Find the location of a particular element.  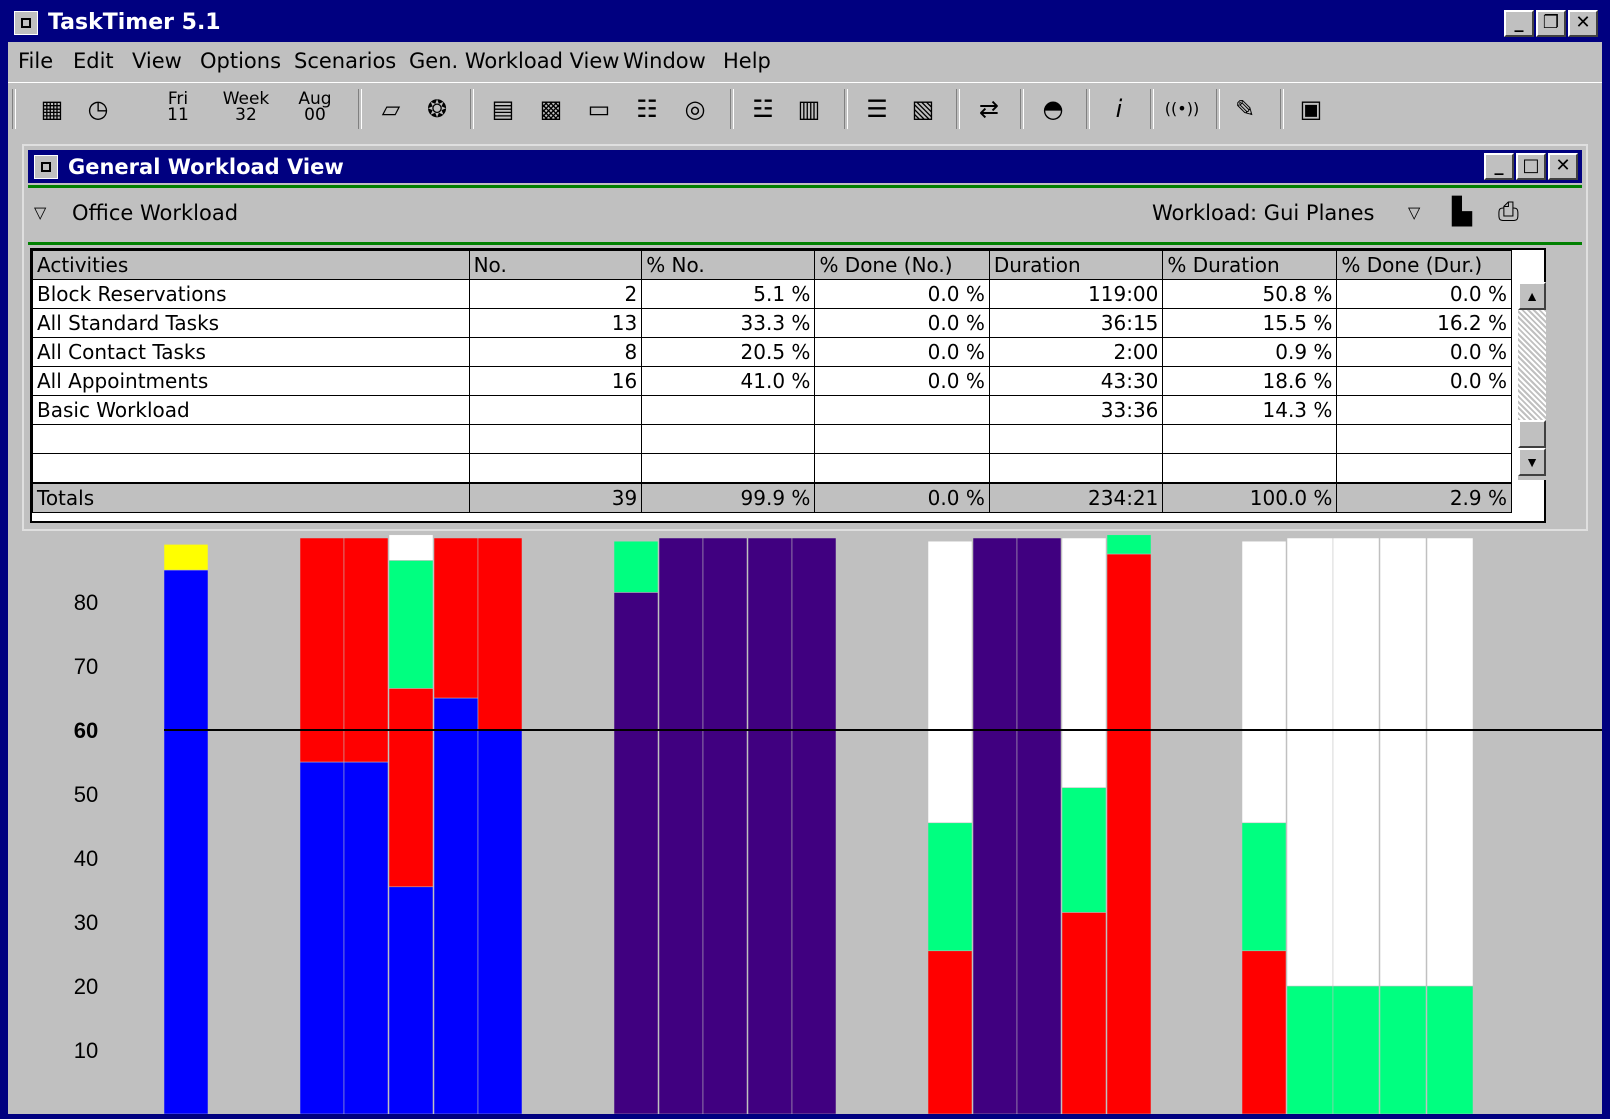

month-button: Aug 00 is located at coordinates (315, 109).